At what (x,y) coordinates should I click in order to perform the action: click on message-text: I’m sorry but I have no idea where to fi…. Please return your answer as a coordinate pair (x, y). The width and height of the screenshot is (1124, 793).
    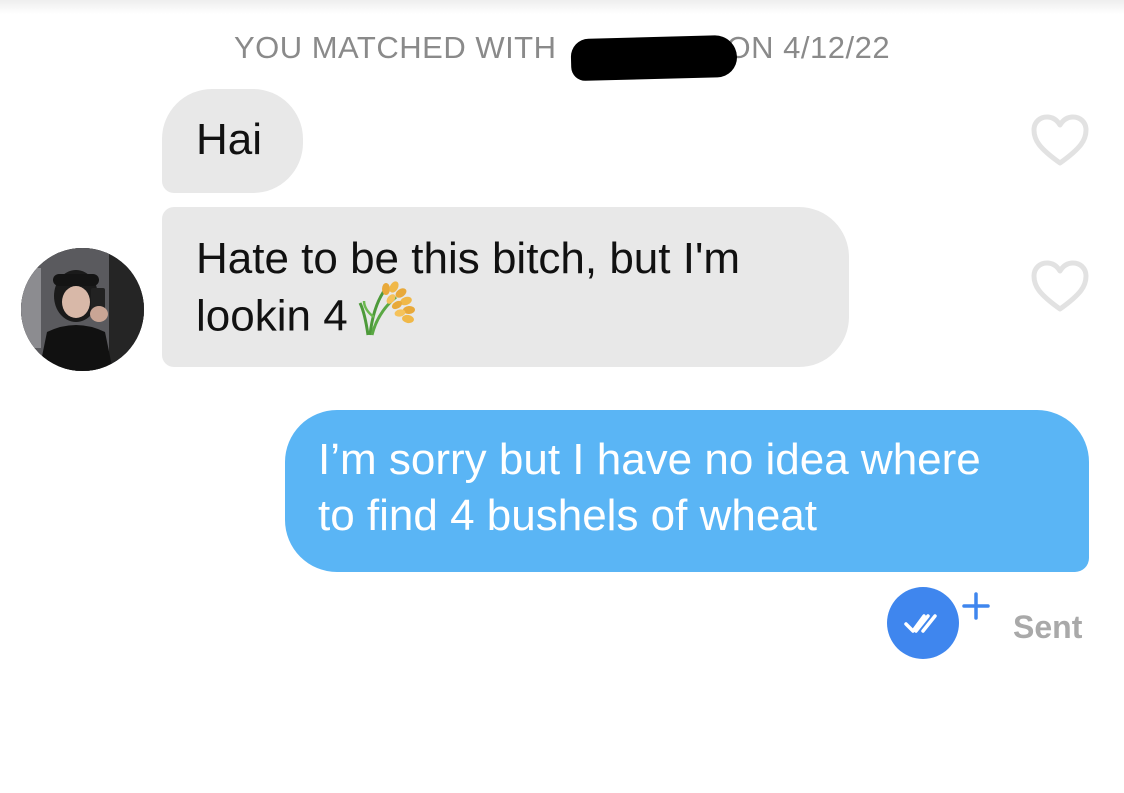
    Looking at the image, I should click on (649, 487).